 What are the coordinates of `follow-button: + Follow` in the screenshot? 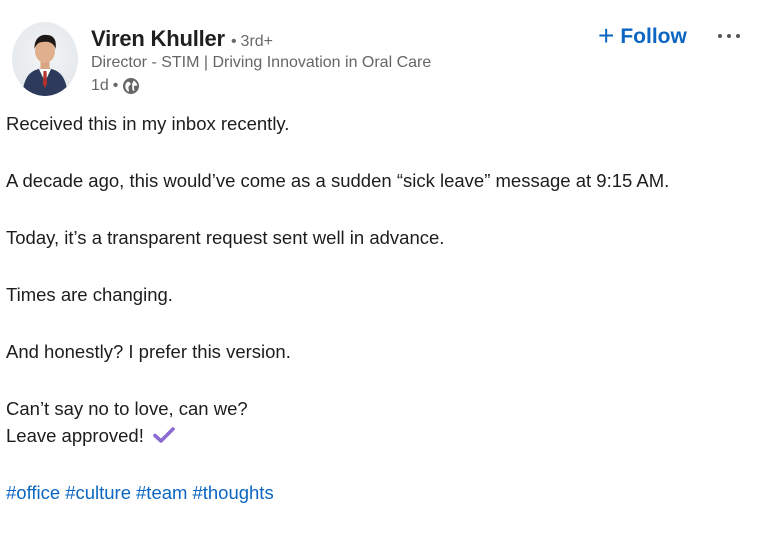 It's located at (642, 37).